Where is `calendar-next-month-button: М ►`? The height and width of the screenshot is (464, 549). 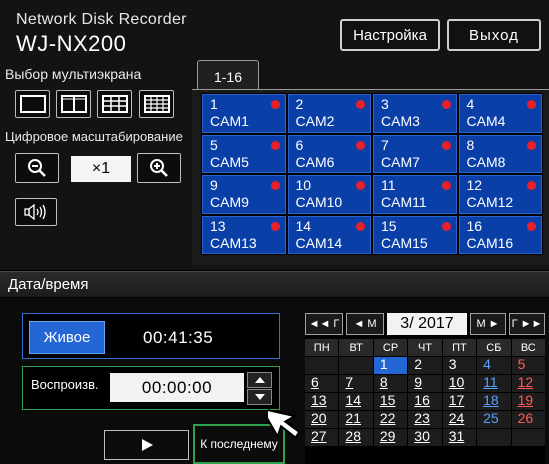 calendar-next-month-button: М ► is located at coordinates (488, 324).